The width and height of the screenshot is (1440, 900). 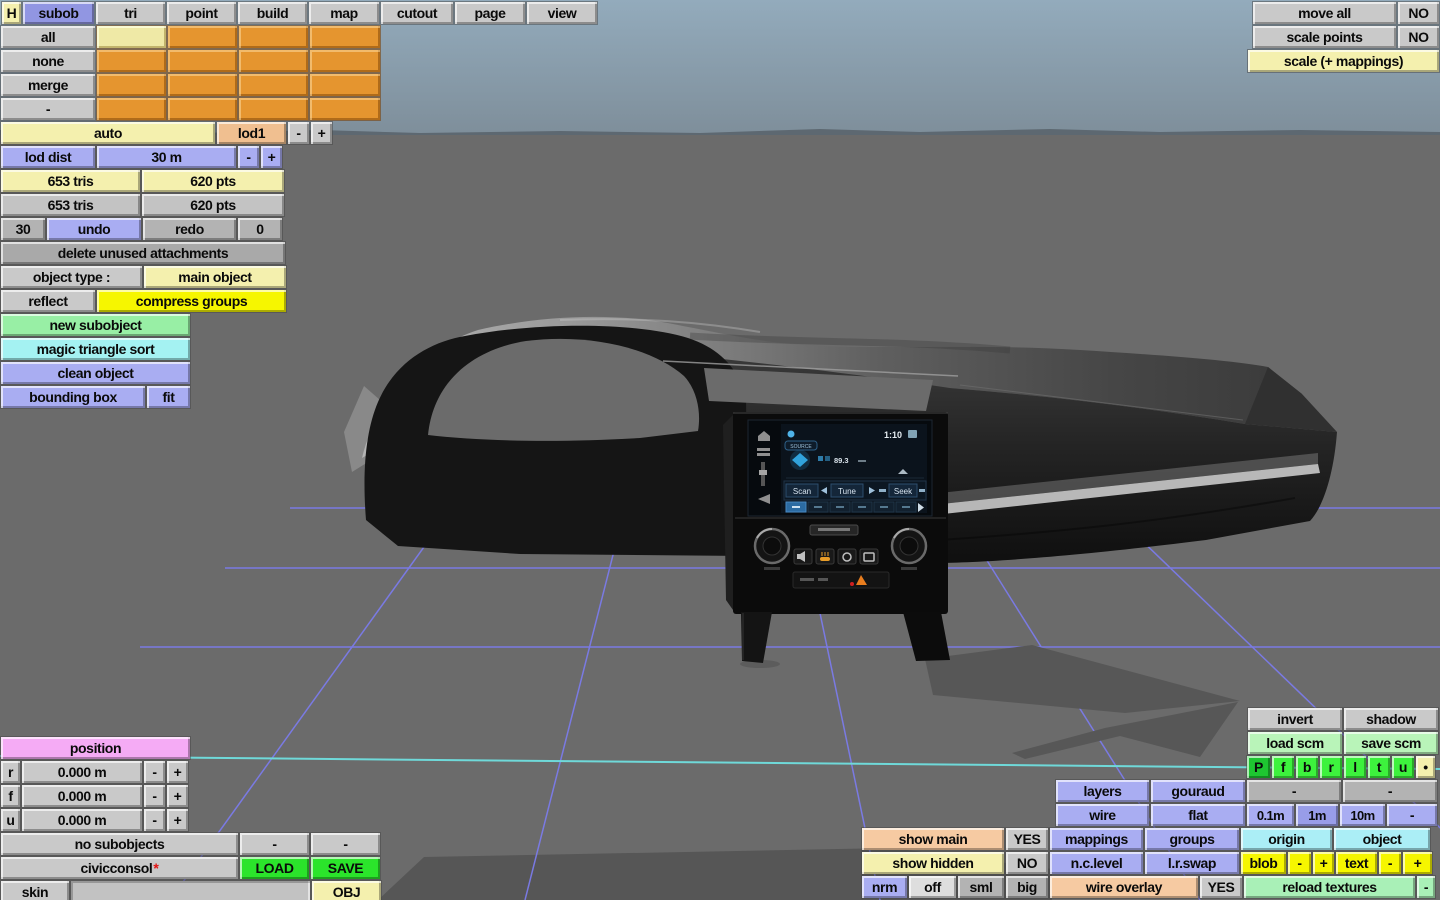 What do you see at coordinates (248, 157) in the screenshot?
I see `lod-dist-minus-button: -` at bounding box center [248, 157].